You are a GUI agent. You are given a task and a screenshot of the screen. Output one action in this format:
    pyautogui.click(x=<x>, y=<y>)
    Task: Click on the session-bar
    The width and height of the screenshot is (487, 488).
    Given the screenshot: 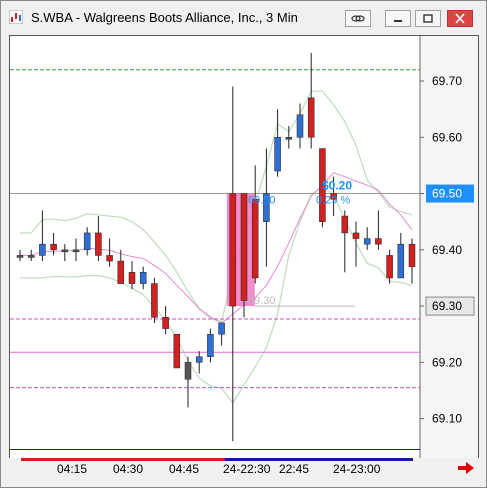 What is the action you would take?
    pyautogui.click(x=217, y=459)
    